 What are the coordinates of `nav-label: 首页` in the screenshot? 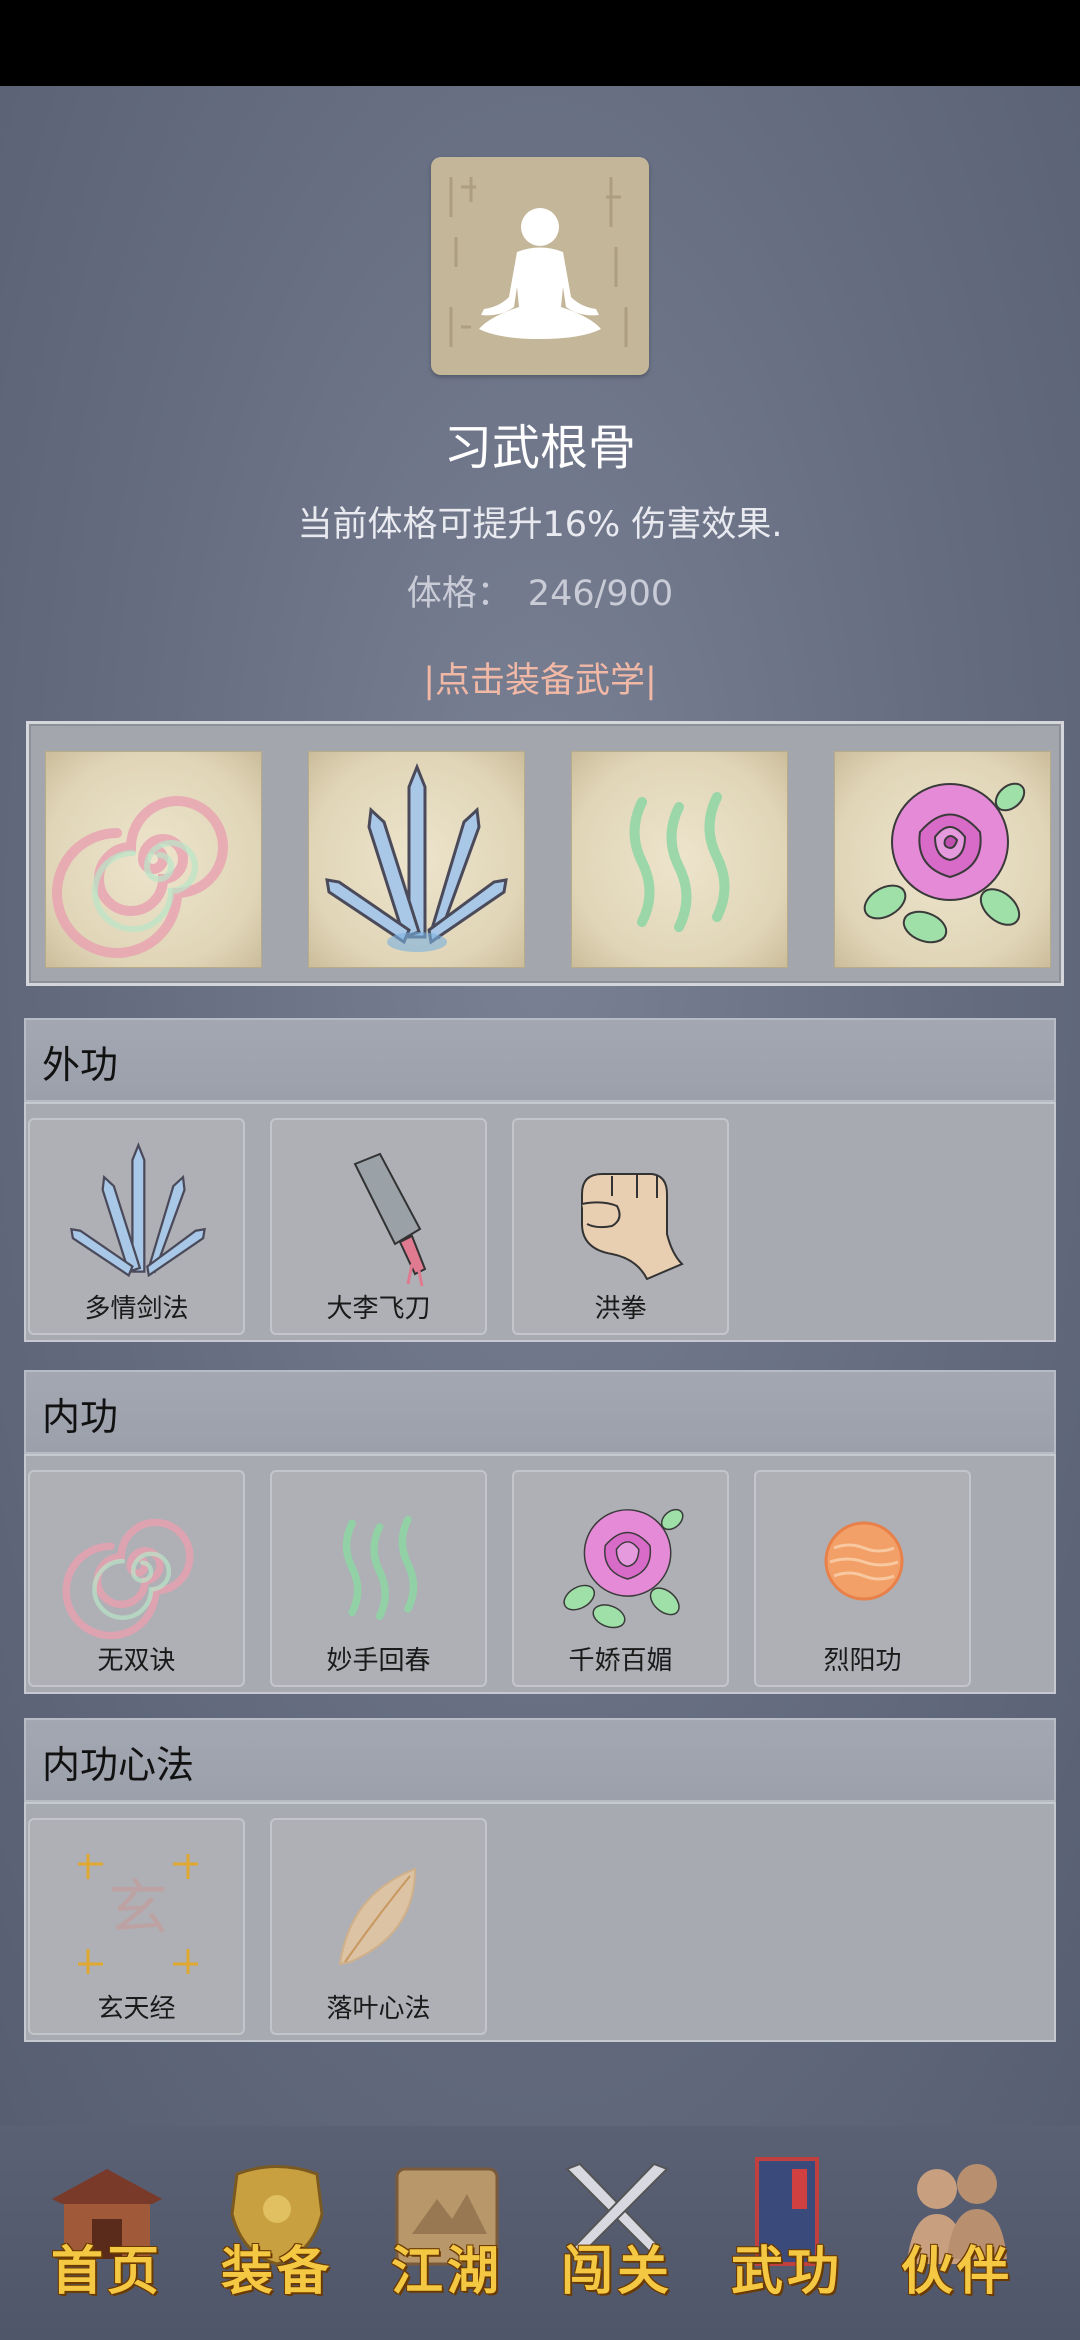 It's located at (106, 2271).